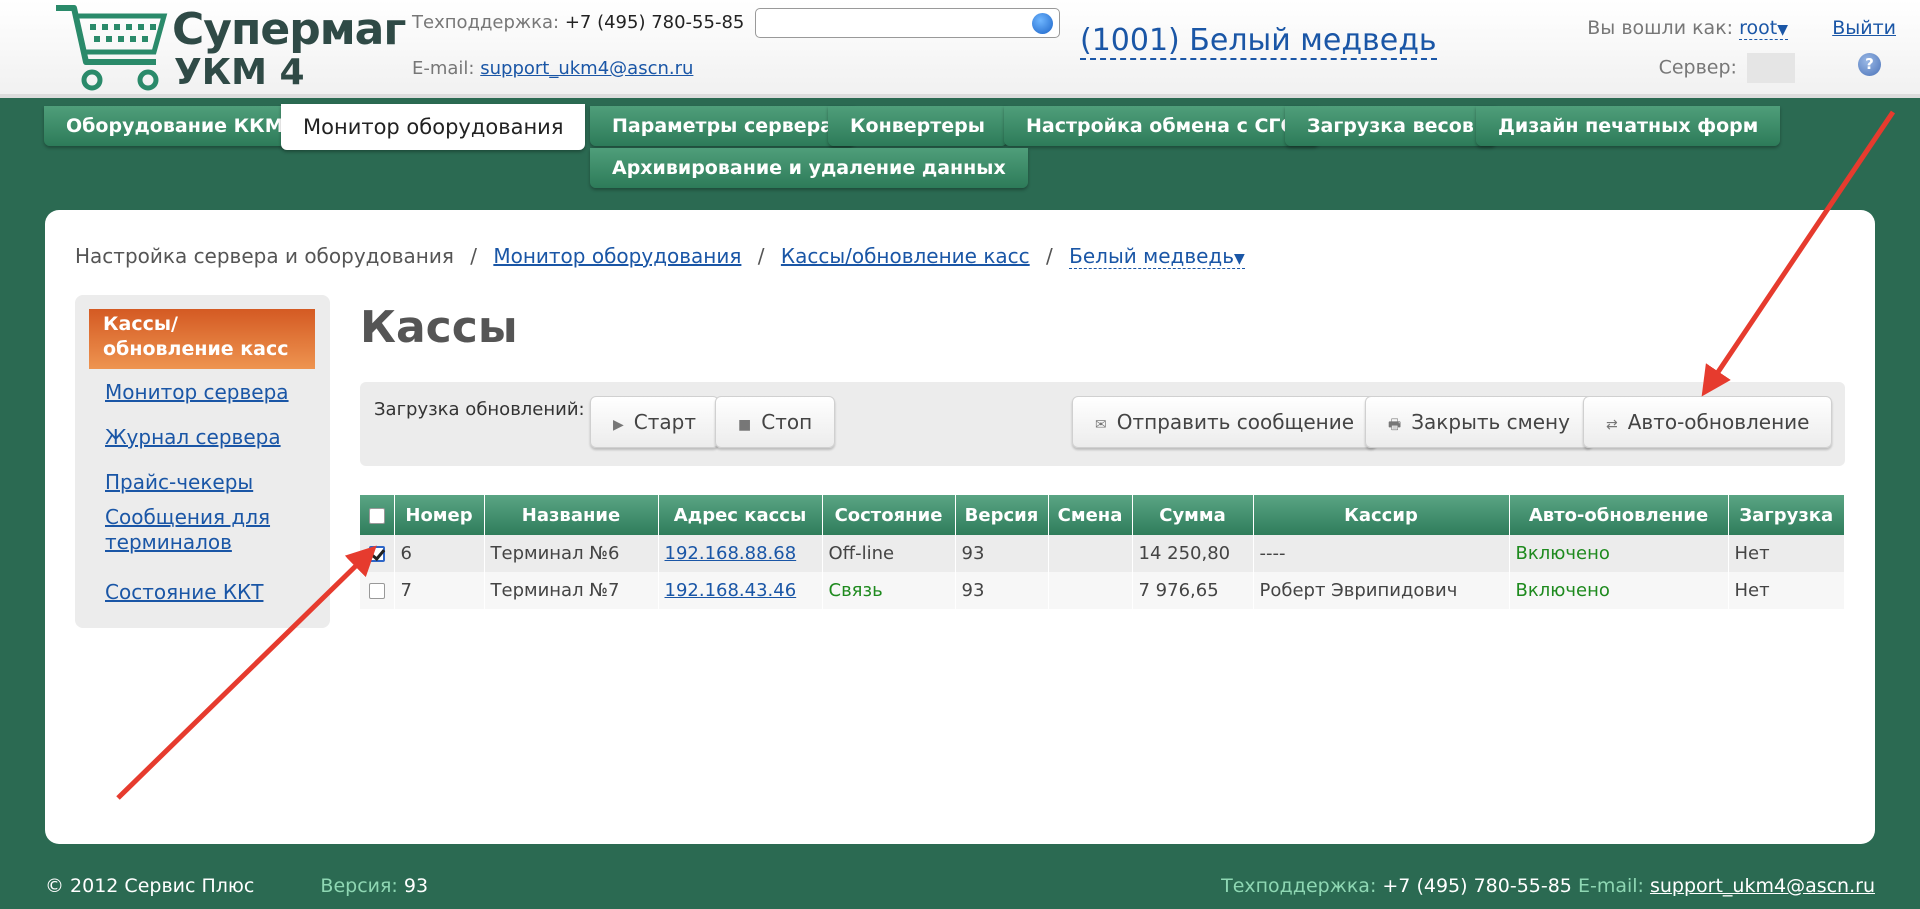 The height and width of the screenshot is (909, 1920). I want to click on play-icon: ▶, so click(618, 425).